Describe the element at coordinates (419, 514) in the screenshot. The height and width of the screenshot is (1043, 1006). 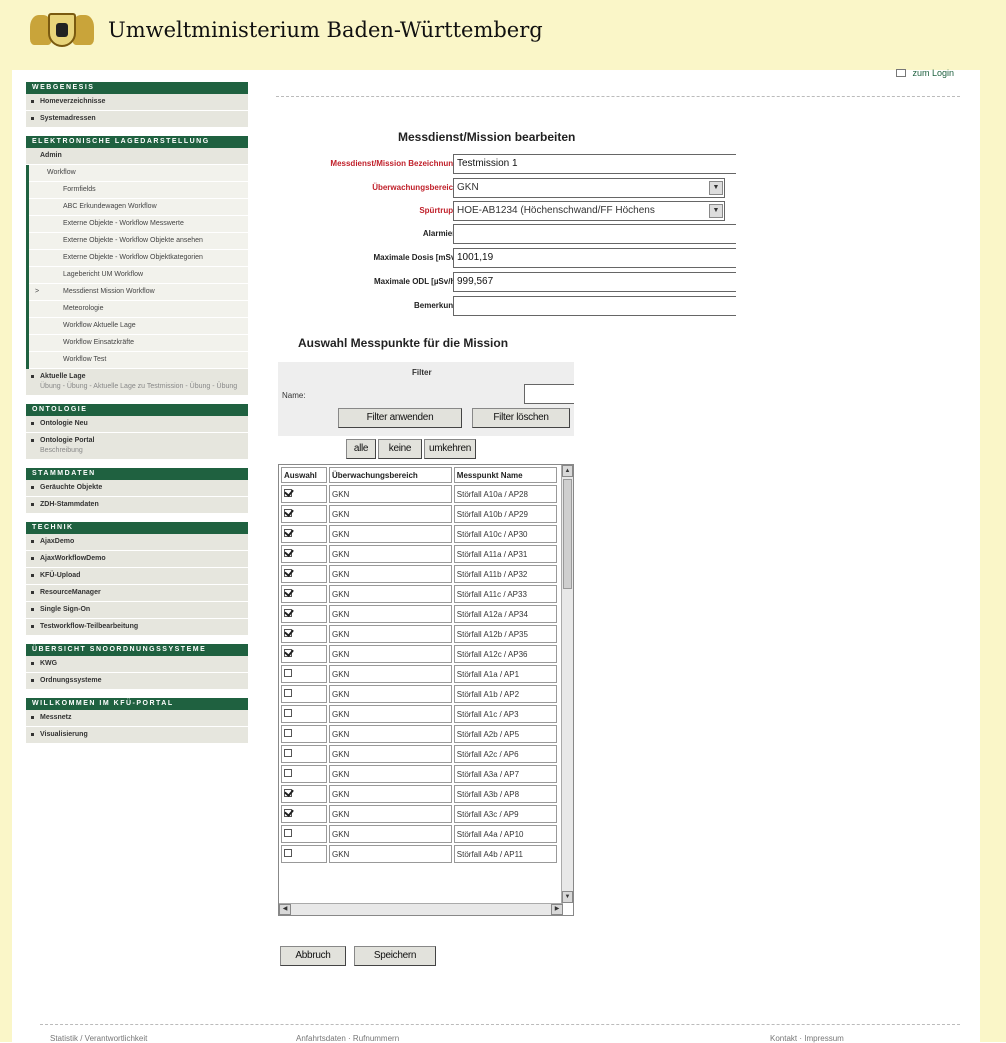
I see `table-row: GKN Störfall A10b / AP29` at that location.